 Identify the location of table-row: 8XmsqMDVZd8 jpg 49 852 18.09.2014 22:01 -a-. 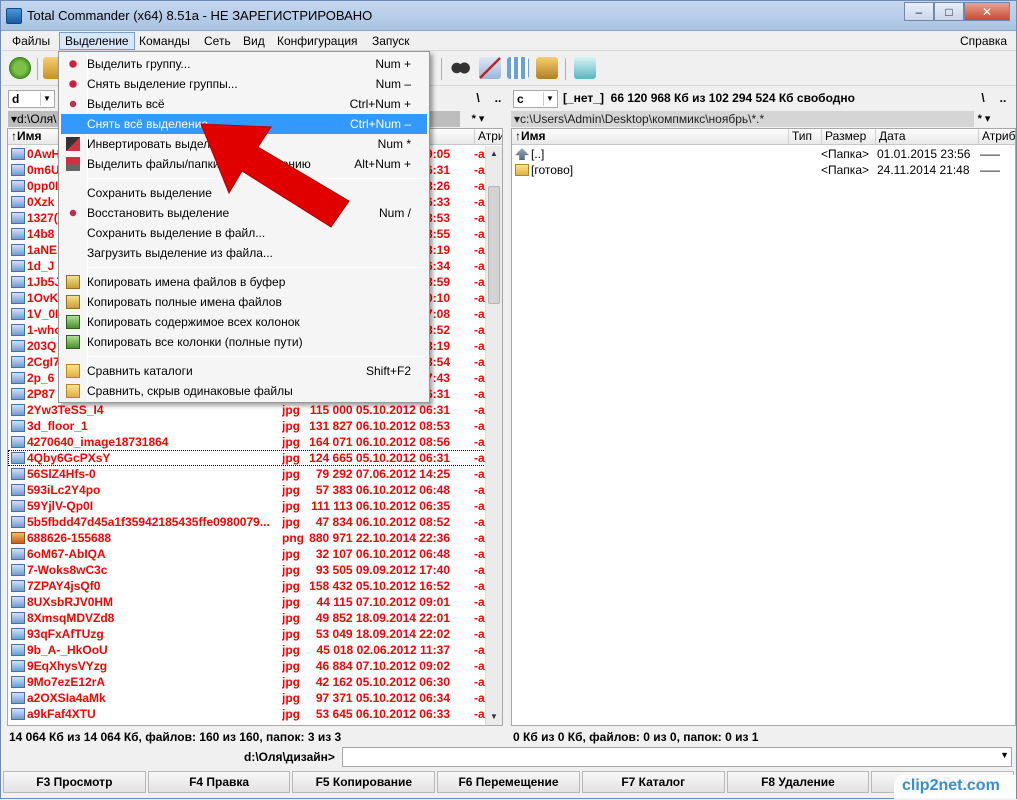
(255, 618).